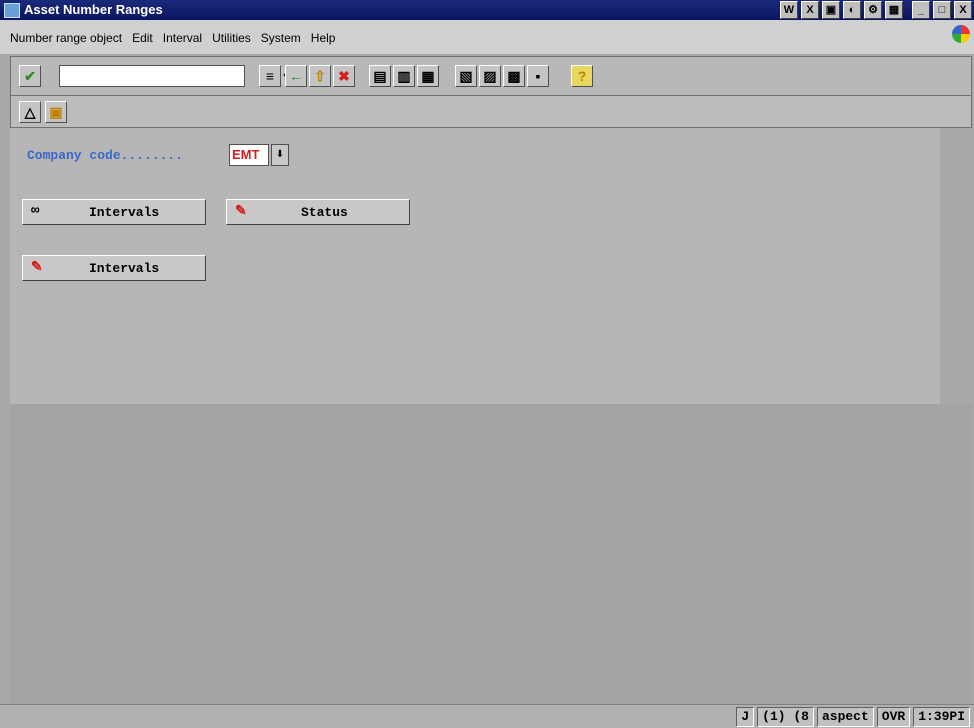  Describe the element at coordinates (873, 10) in the screenshot. I see `settings-icon: ⚙` at that location.